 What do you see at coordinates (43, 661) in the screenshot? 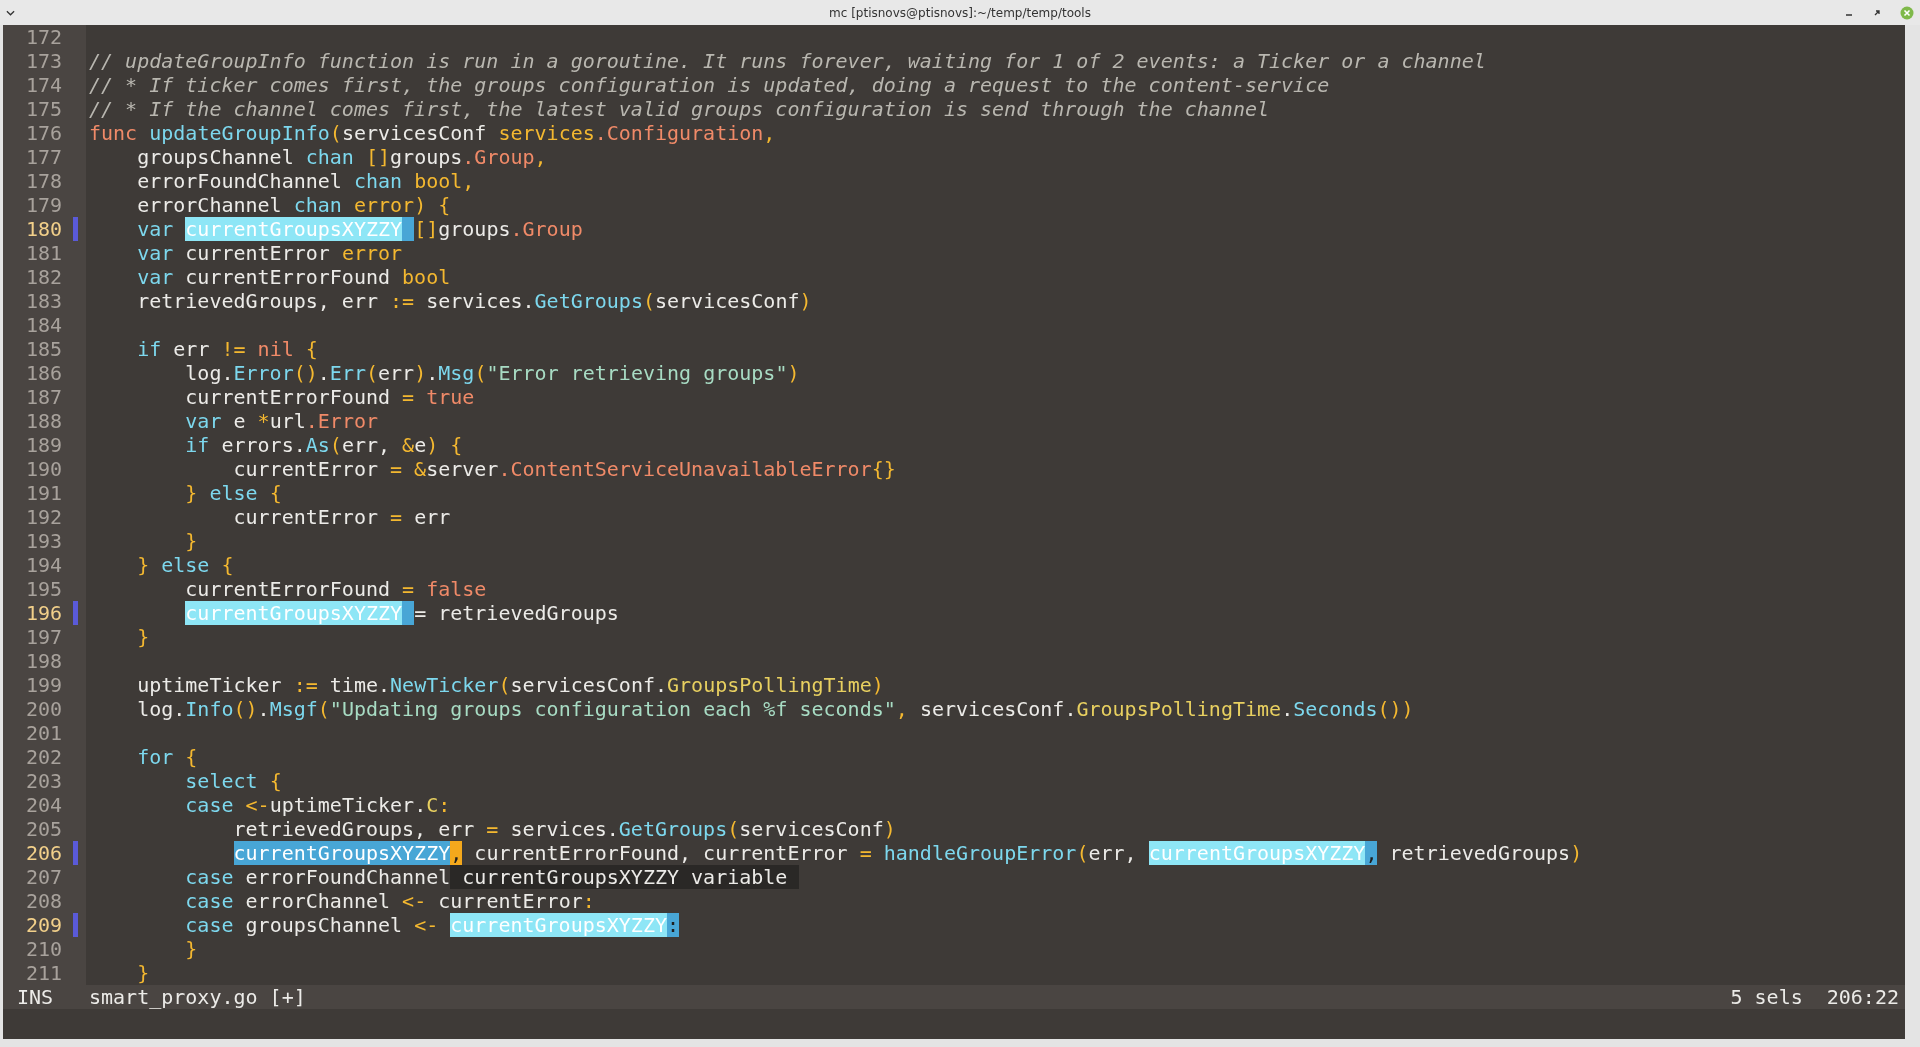
I see `line-number: 198` at bounding box center [43, 661].